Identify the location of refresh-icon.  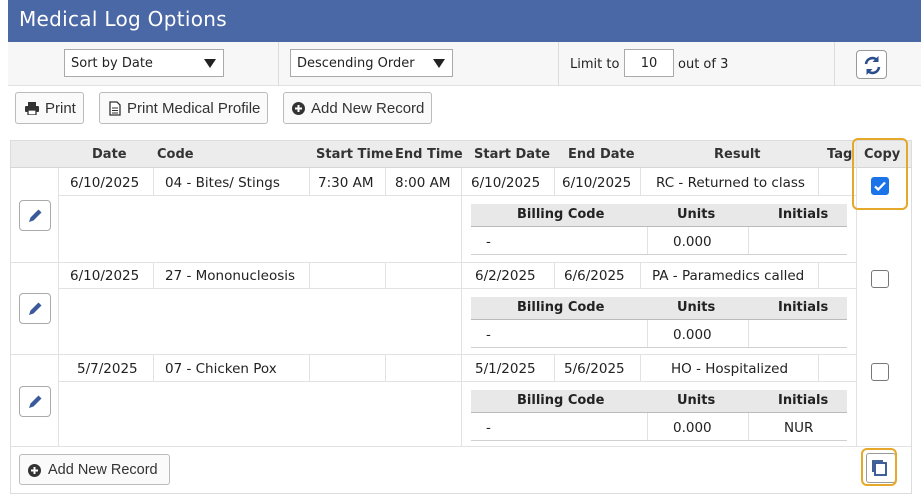
(872, 65).